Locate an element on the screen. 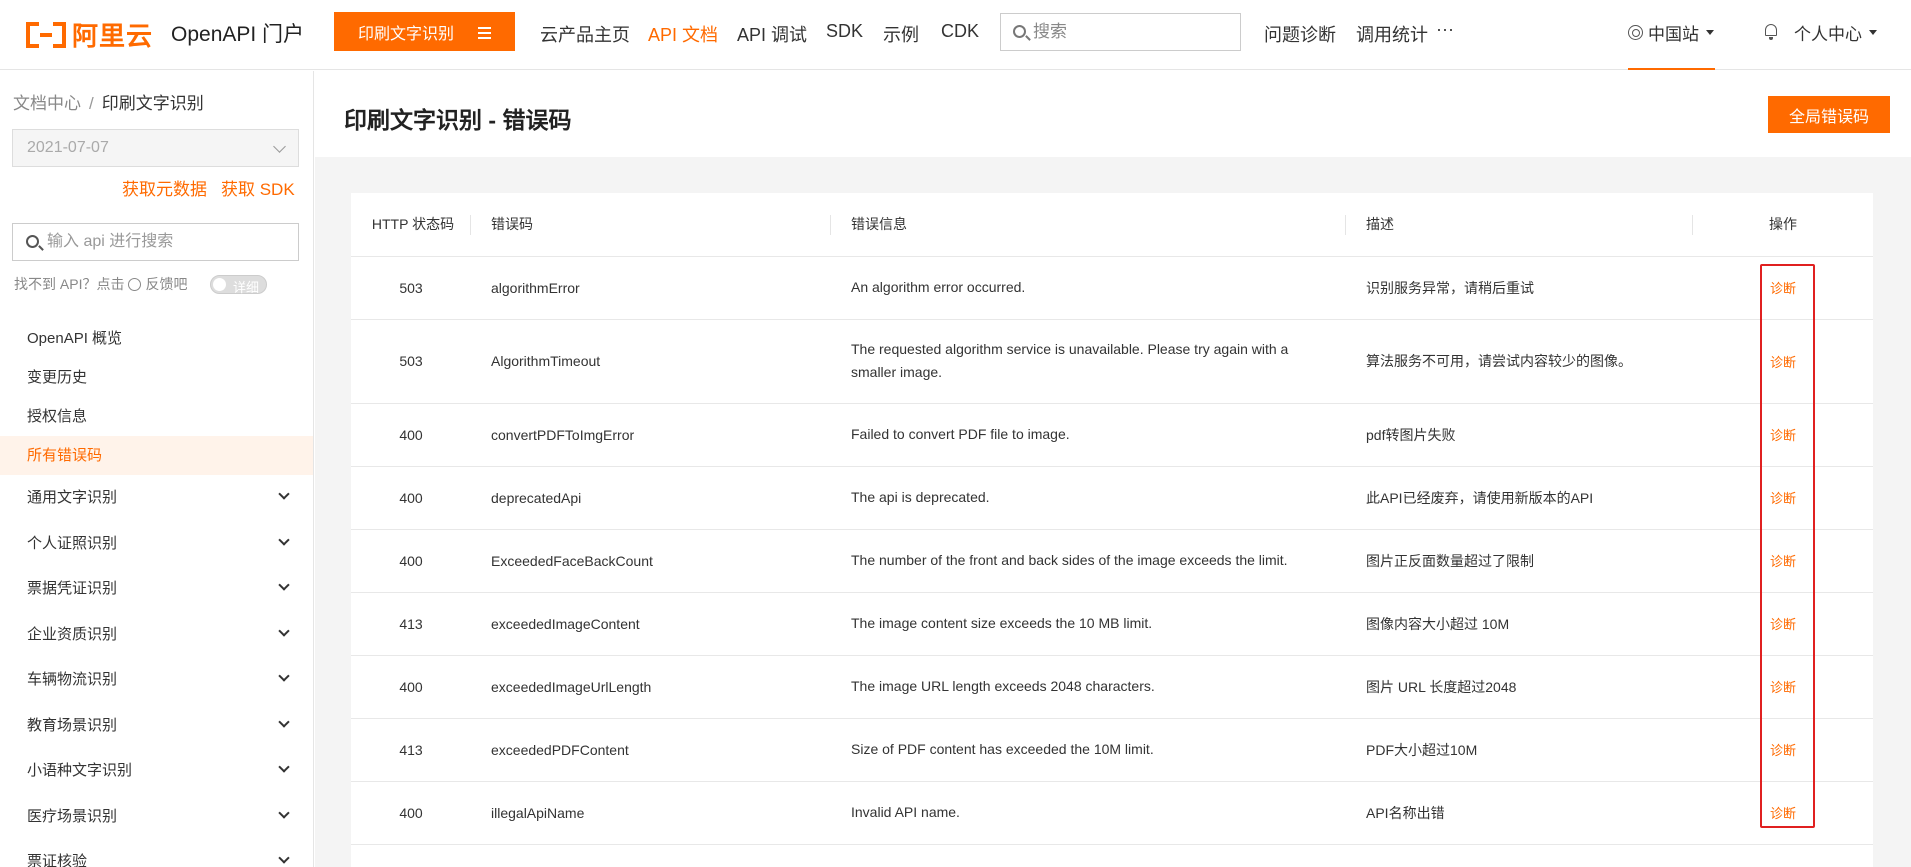 This screenshot has height=867, width=1911. error-code-cell: convertPDFToImgError is located at coordinates (651, 435).